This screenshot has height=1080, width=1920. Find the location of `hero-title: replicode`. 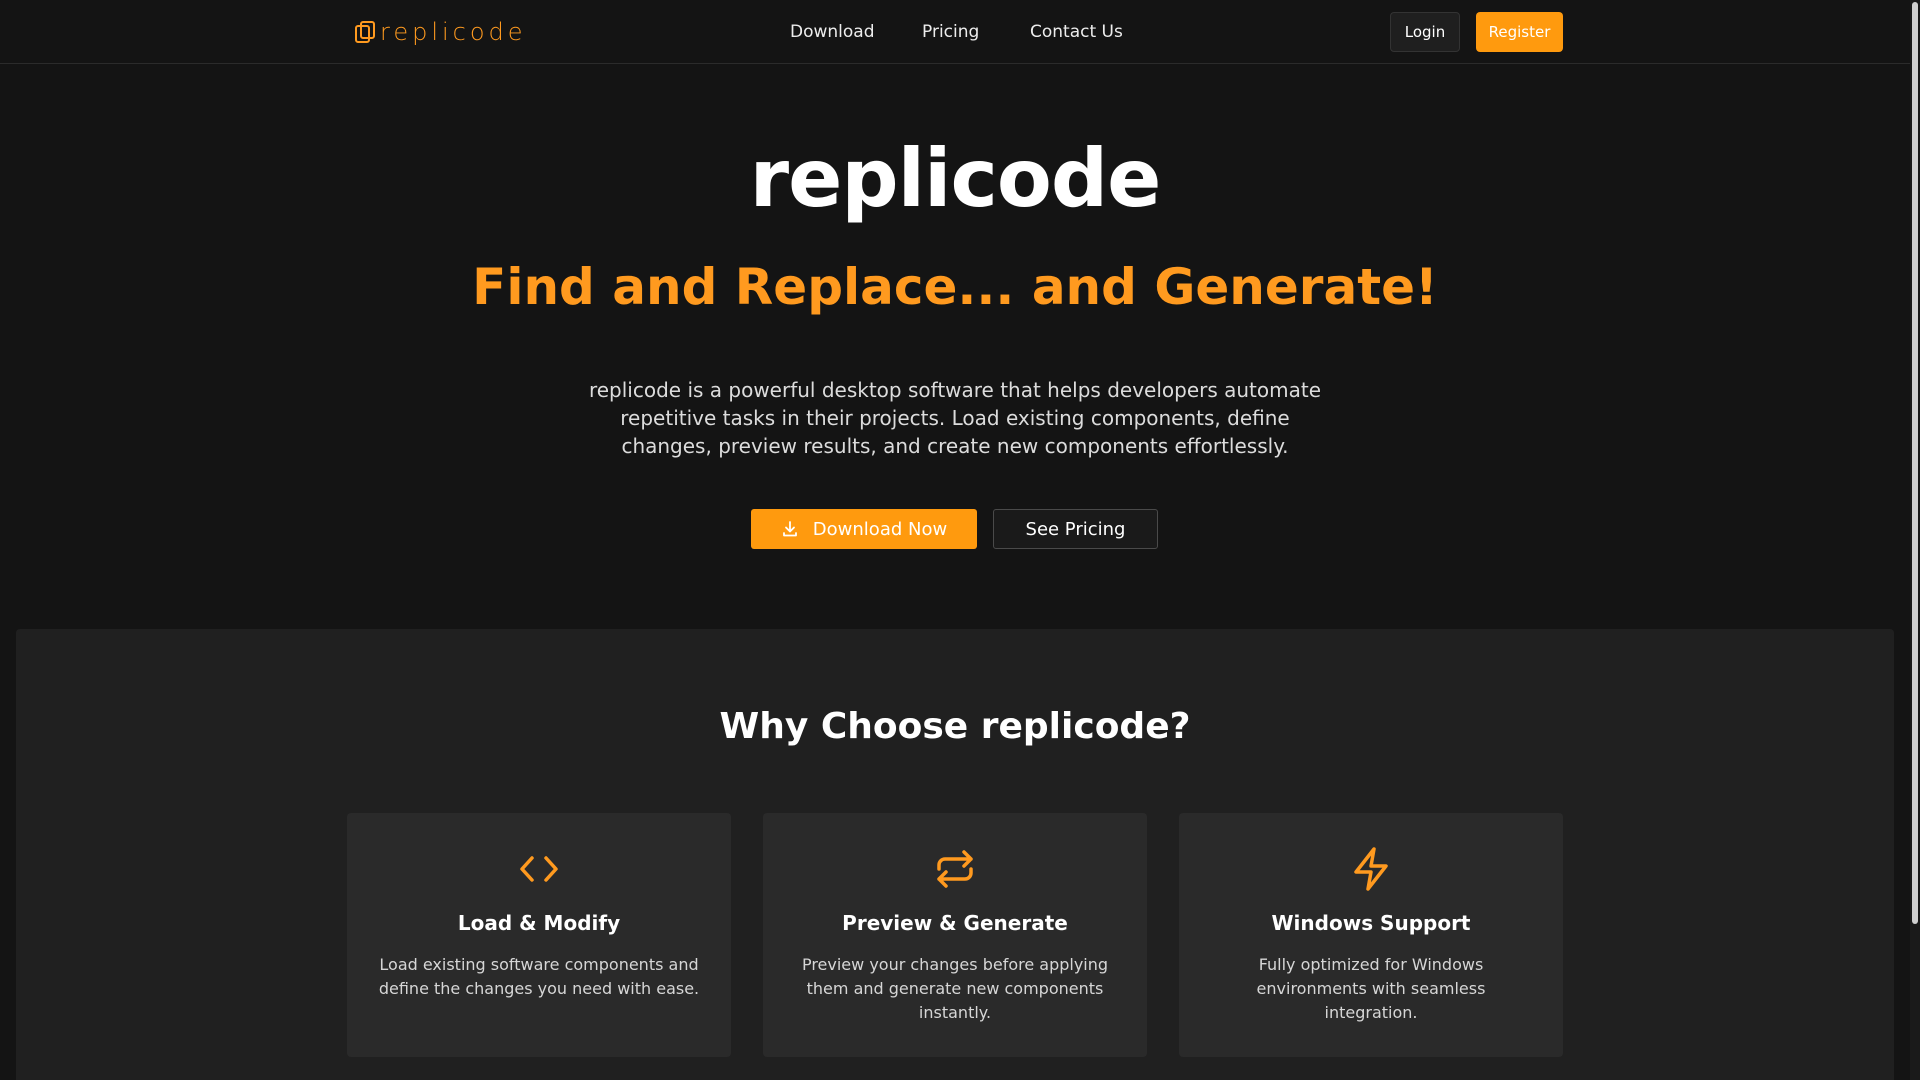

hero-title: replicode is located at coordinates (955, 178).